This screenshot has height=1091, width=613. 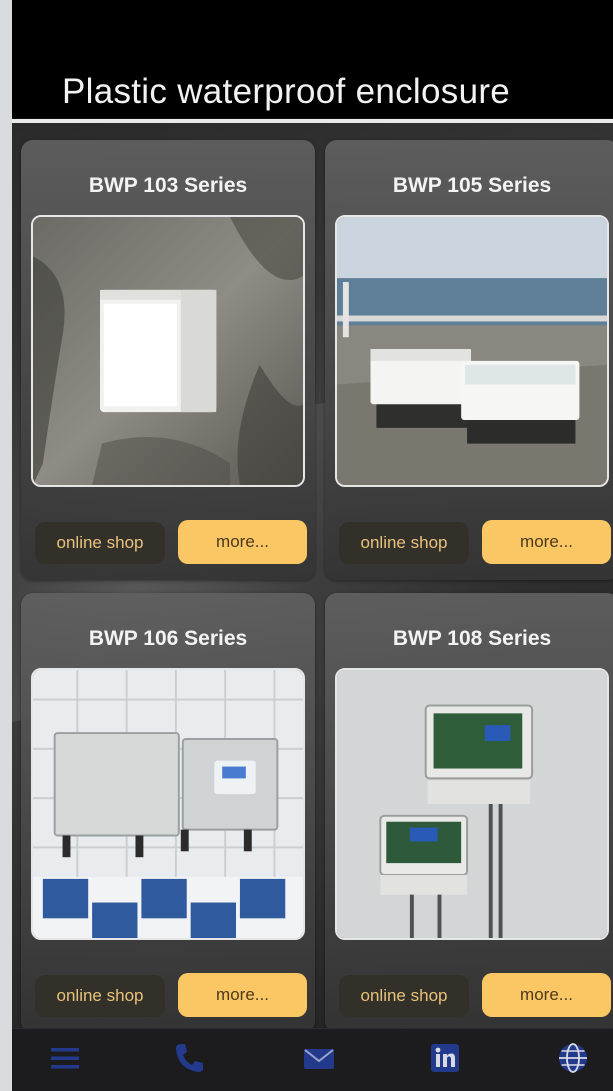 I want to click on page-header: Plastic waterproof enclosure, so click(x=312, y=59).